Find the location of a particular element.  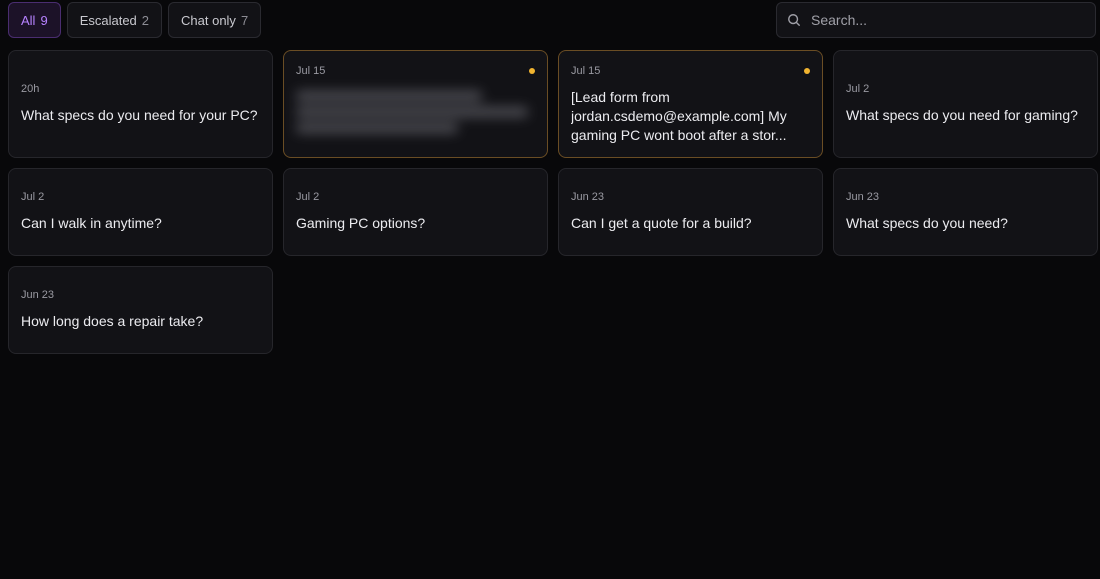

tab-escalated: Escalated 2 is located at coordinates (114, 20).